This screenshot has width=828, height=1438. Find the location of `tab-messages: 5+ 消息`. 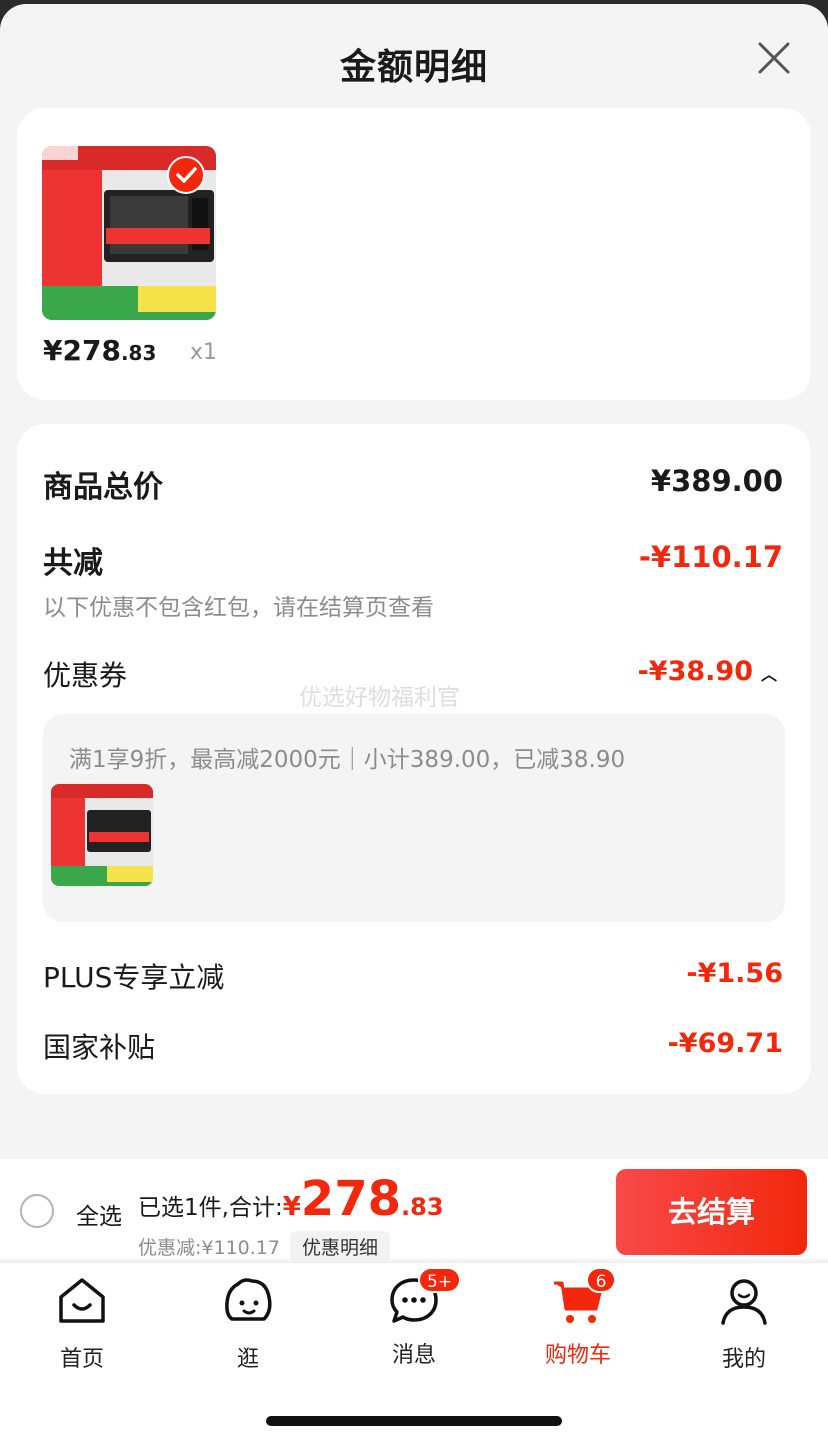

tab-messages: 5+ 消息 is located at coordinates (414, 1318).